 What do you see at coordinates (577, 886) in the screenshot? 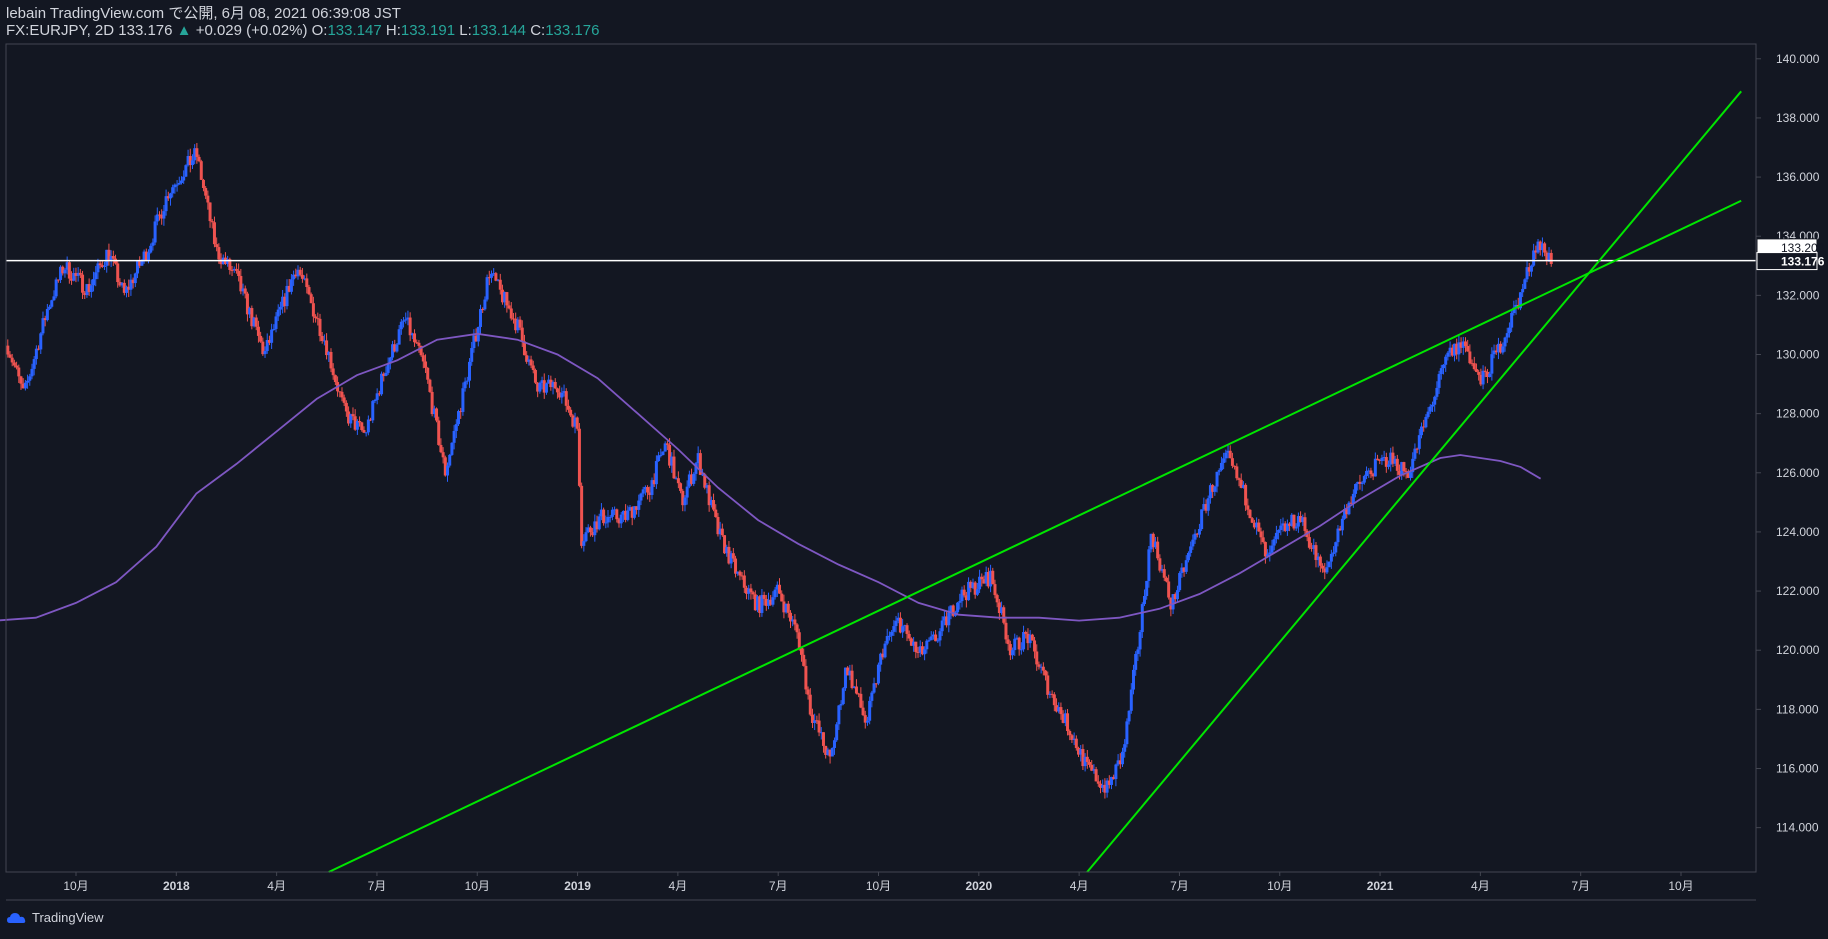
I see `x-tick-label: 2019` at bounding box center [577, 886].